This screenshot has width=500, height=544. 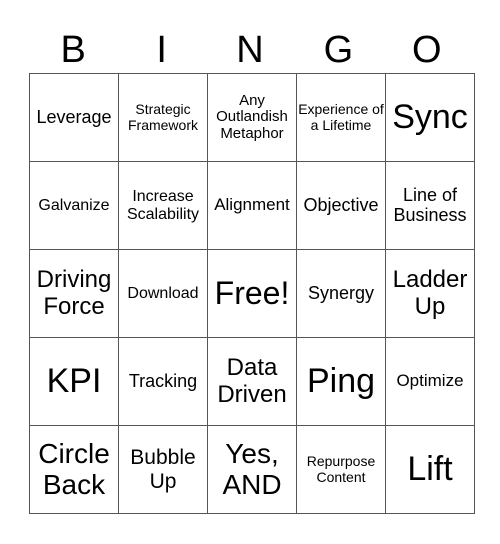 I want to click on bingo-cell: Leverage, so click(x=74, y=117).